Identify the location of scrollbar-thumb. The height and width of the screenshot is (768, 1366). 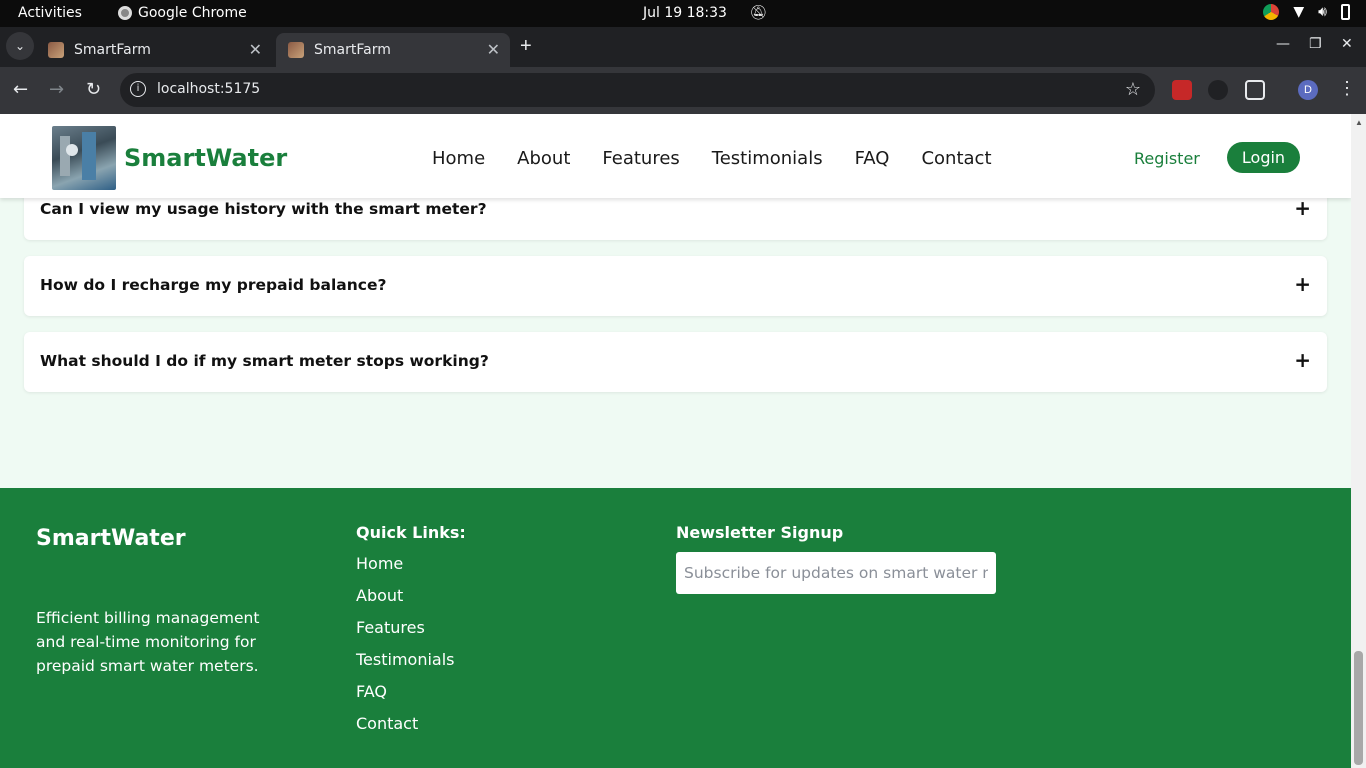
(1358, 708).